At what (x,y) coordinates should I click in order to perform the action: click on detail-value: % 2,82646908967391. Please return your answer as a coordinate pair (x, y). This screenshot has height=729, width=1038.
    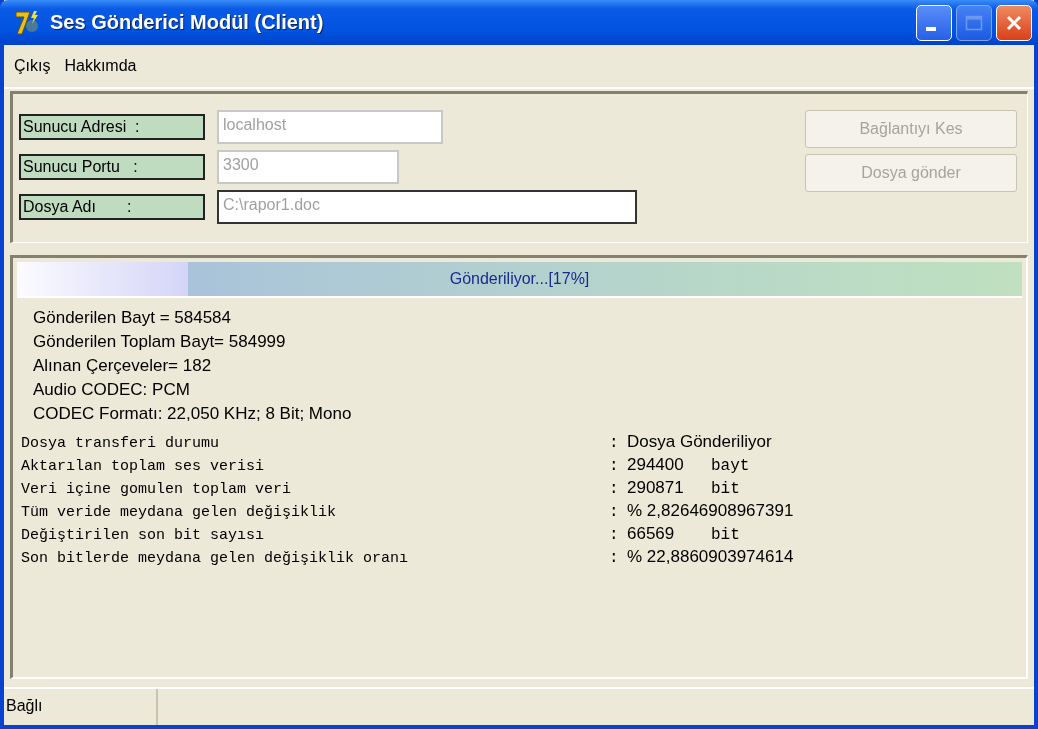
    Looking at the image, I should click on (710, 511).